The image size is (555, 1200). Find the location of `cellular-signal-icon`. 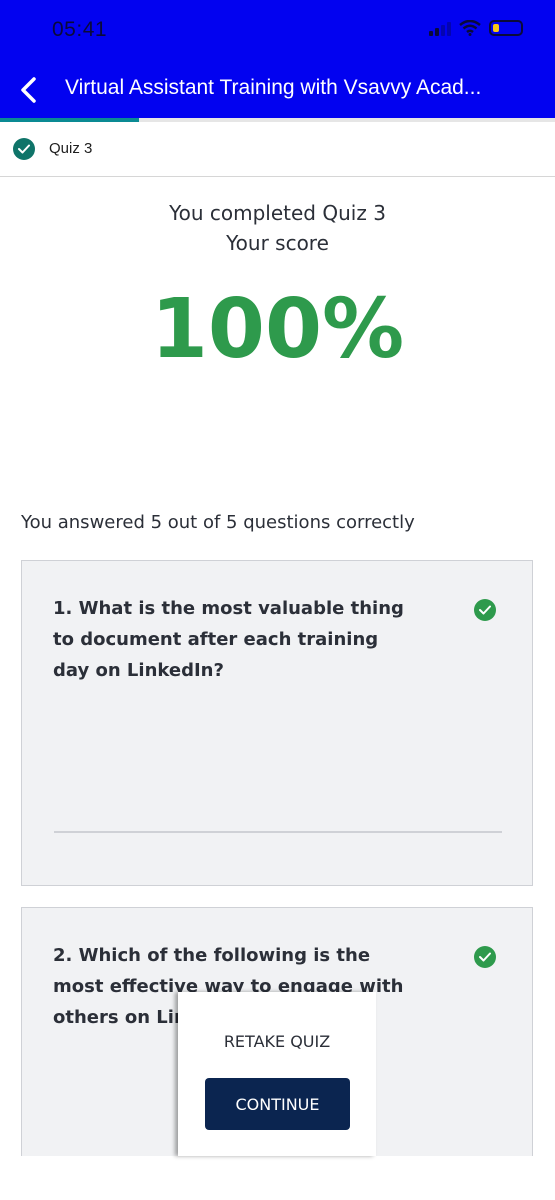

cellular-signal-icon is located at coordinates (440, 28).